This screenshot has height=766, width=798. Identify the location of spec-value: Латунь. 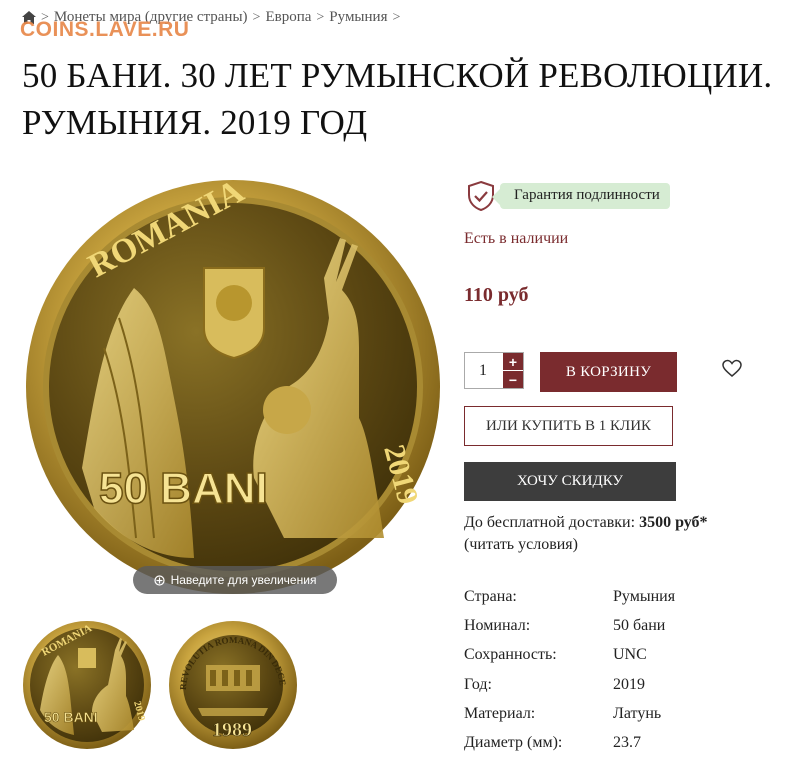
(637, 713).